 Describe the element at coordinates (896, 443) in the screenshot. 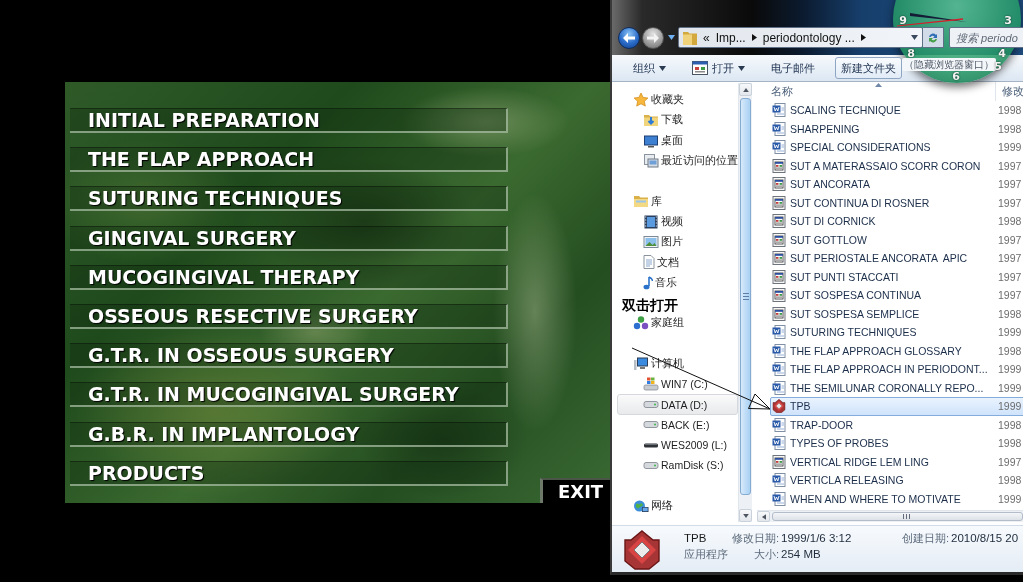

I see `file-row: TYPES OF PROBES 1998` at that location.